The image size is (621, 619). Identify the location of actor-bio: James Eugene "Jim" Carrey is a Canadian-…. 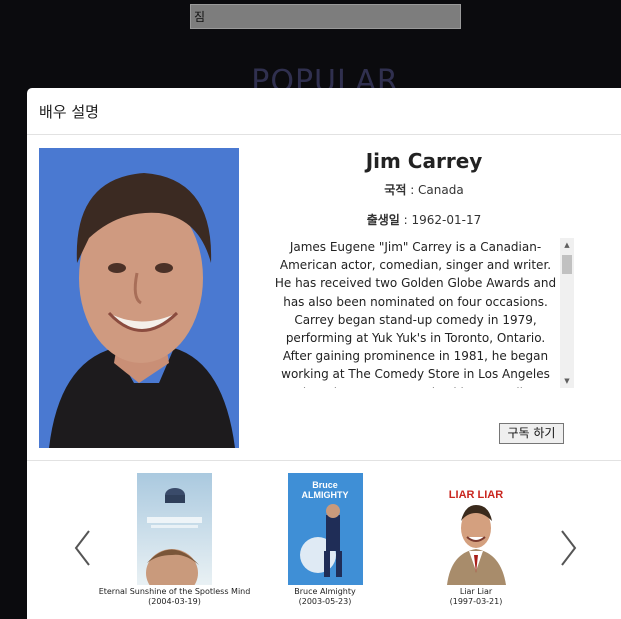
(415, 314).